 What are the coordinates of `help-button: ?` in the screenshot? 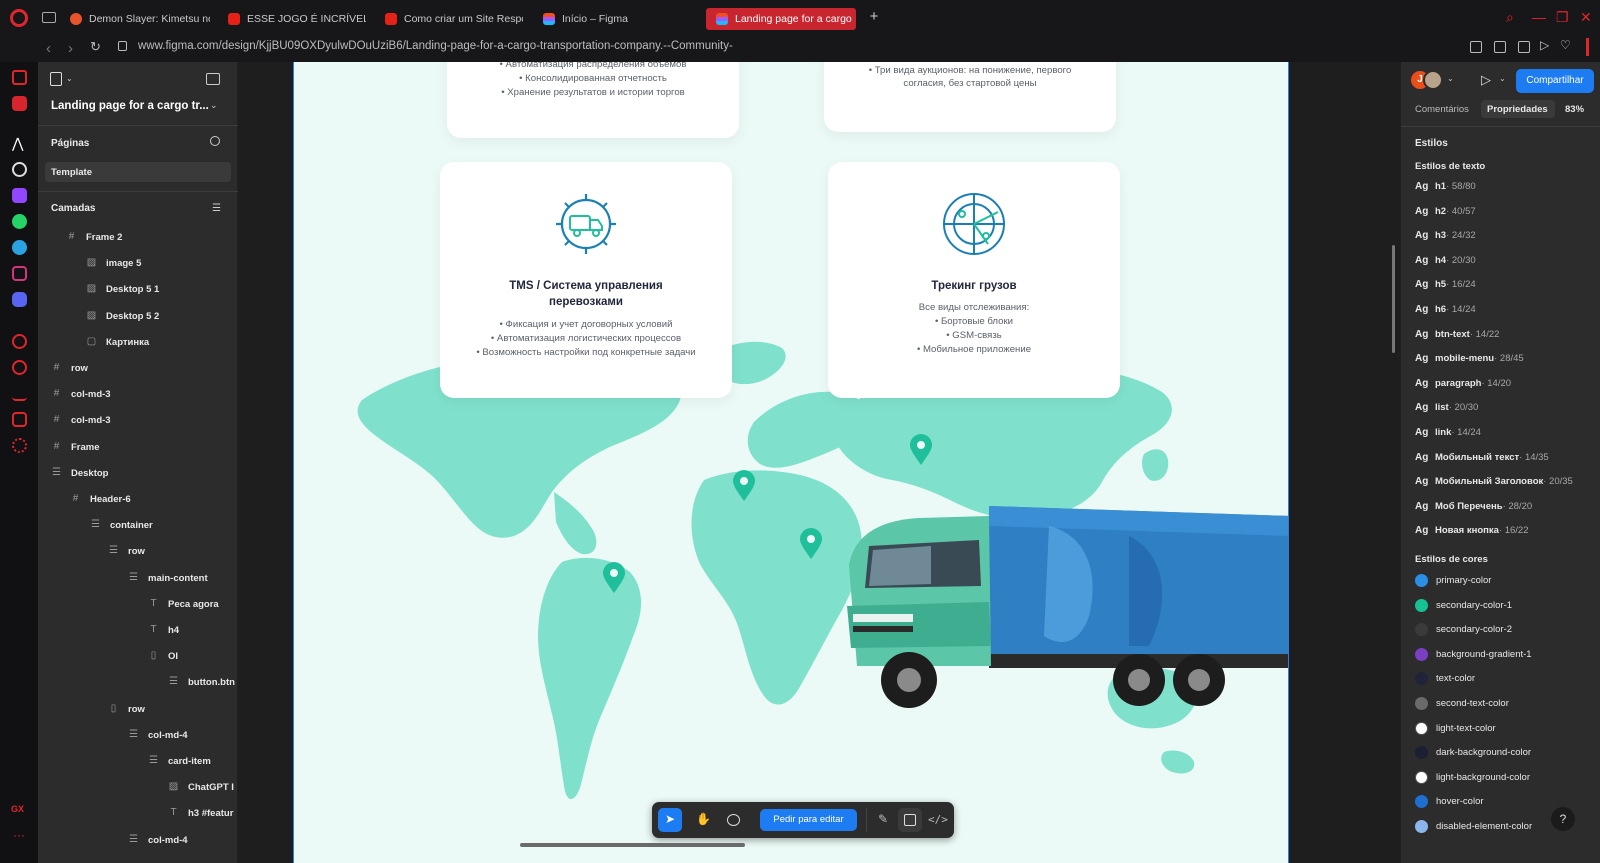 It's located at (1563, 819).